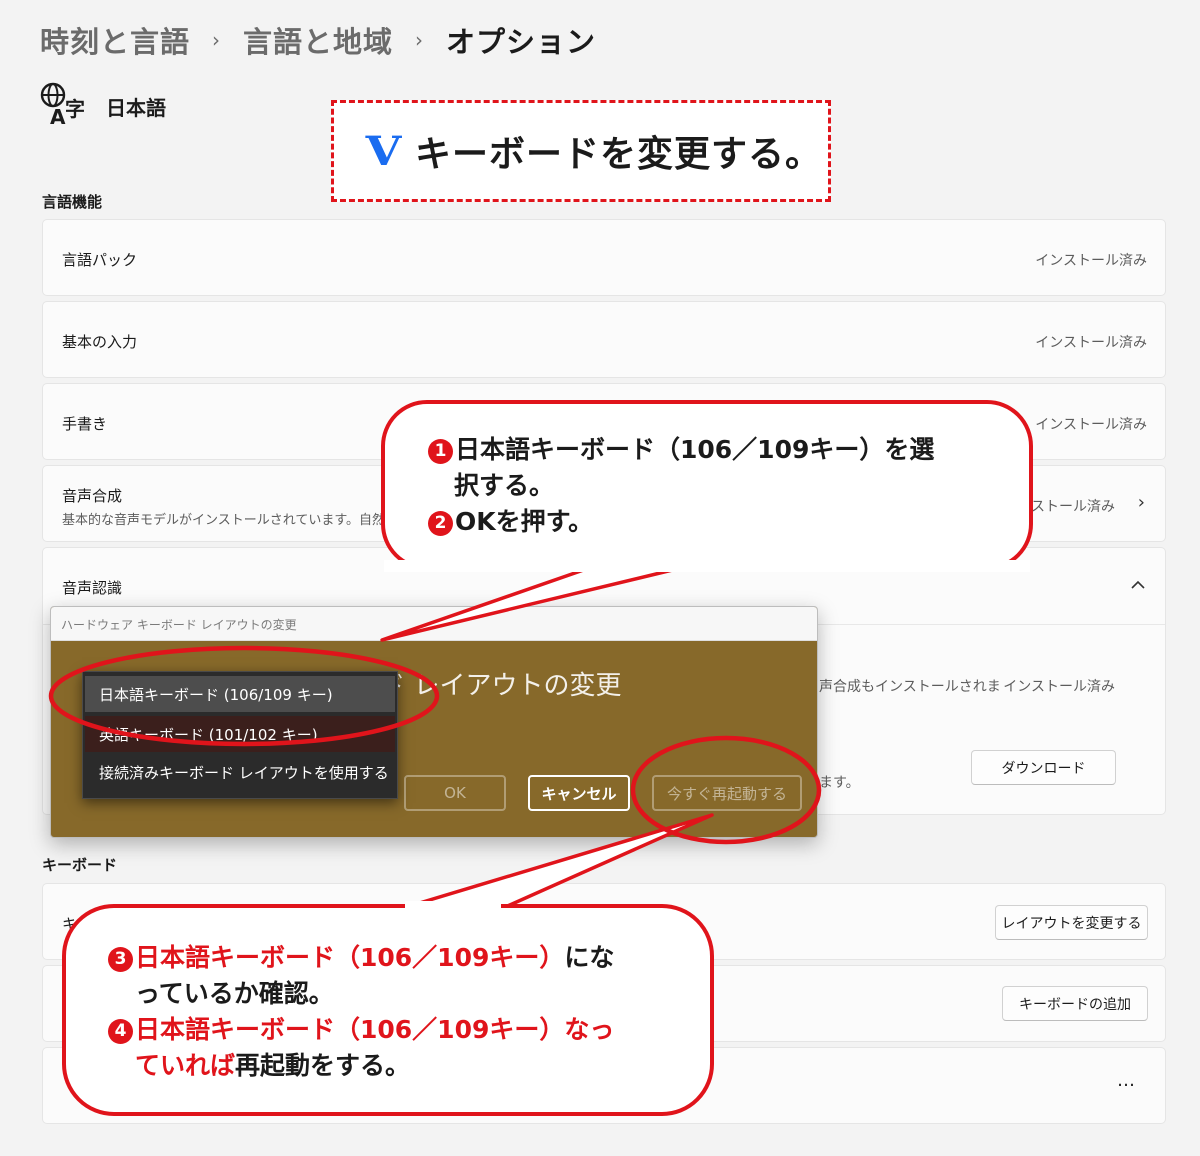 The height and width of the screenshot is (1156, 1200). Describe the element at coordinates (350, 957) in the screenshot. I see `callout-line-red: 日本語キーボード（106／109キー）` at that location.